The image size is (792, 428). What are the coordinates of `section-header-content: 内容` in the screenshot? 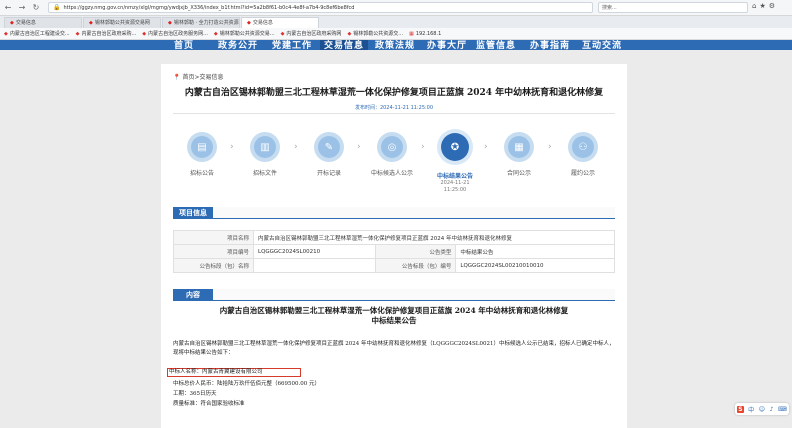 It's located at (394, 295).